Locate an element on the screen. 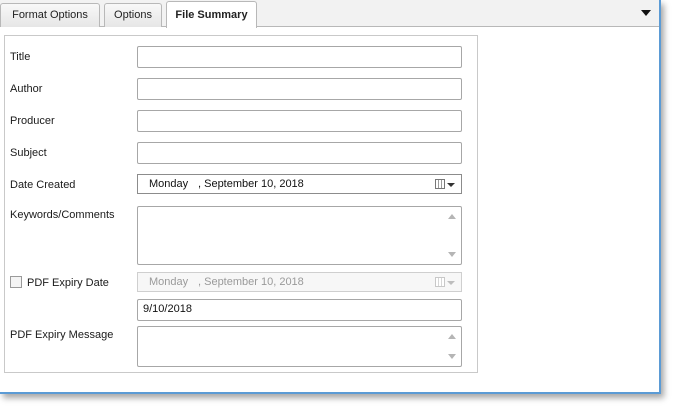 This screenshot has width=677, height=410. title-label: Title is located at coordinates (20, 57).